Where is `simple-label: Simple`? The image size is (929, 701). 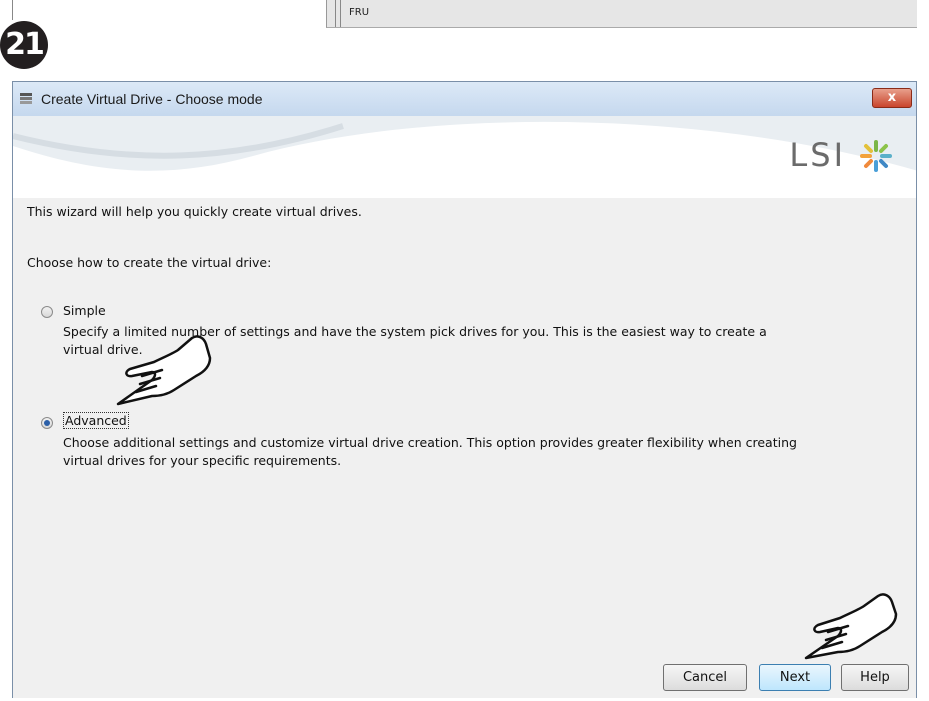
simple-label: Simple is located at coordinates (84, 310).